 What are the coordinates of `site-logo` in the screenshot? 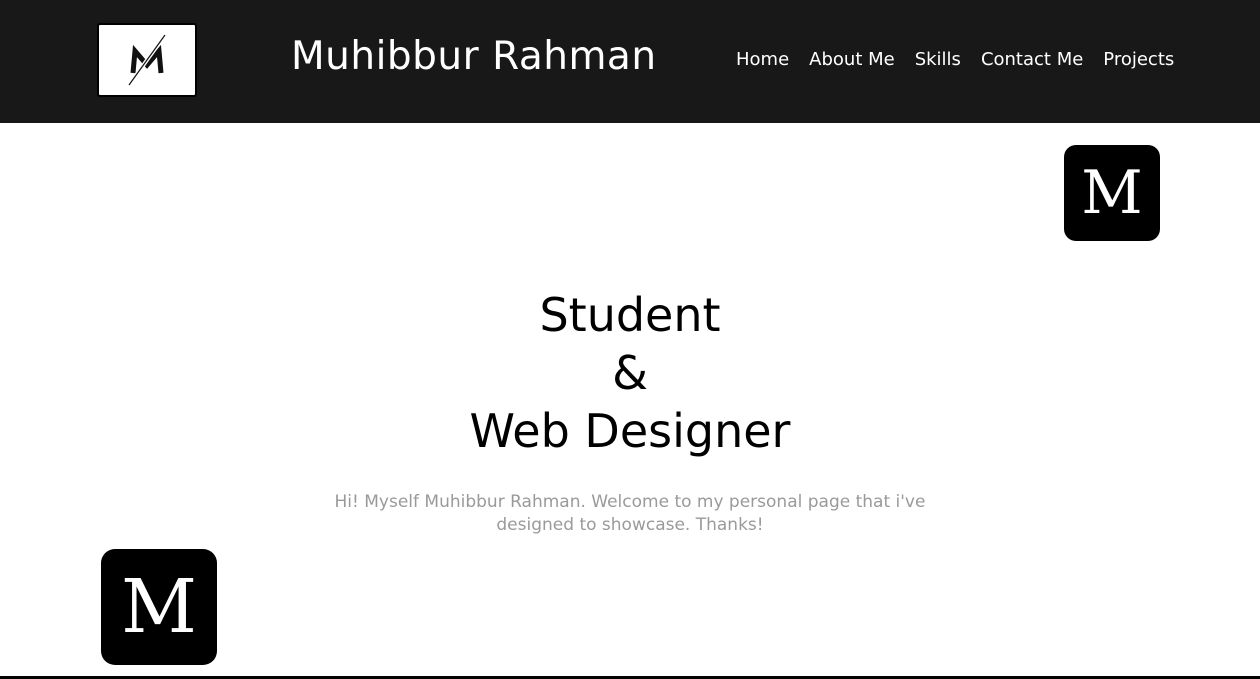 It's located at (147, 60).